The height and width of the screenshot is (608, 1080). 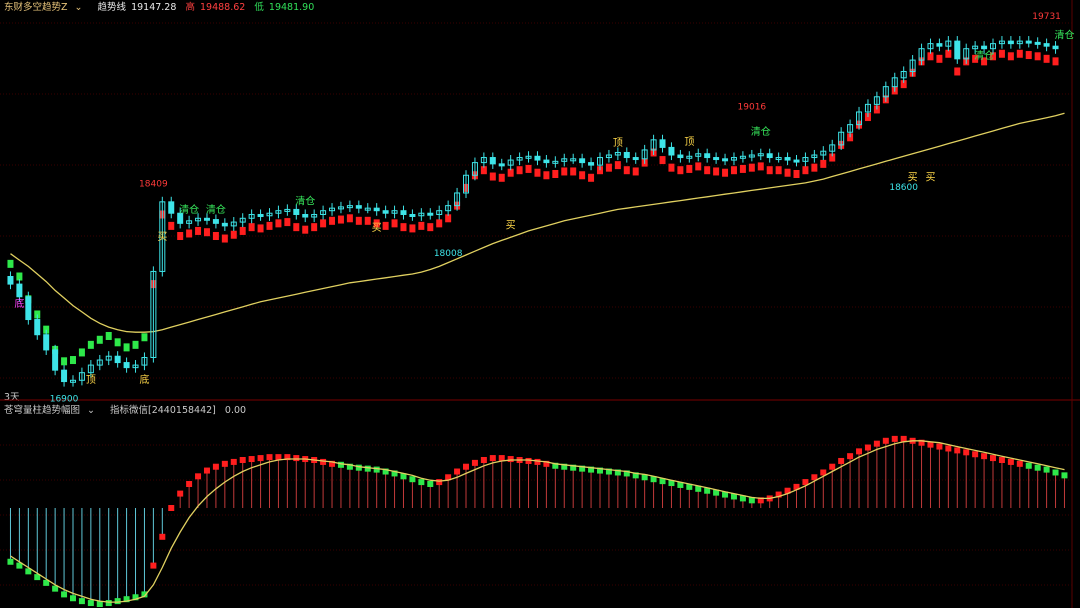 What do you see at coordinates (448, 254) in the screenshot?
I see `price-extreme-label: 18008` at bounding box center [448, 254].